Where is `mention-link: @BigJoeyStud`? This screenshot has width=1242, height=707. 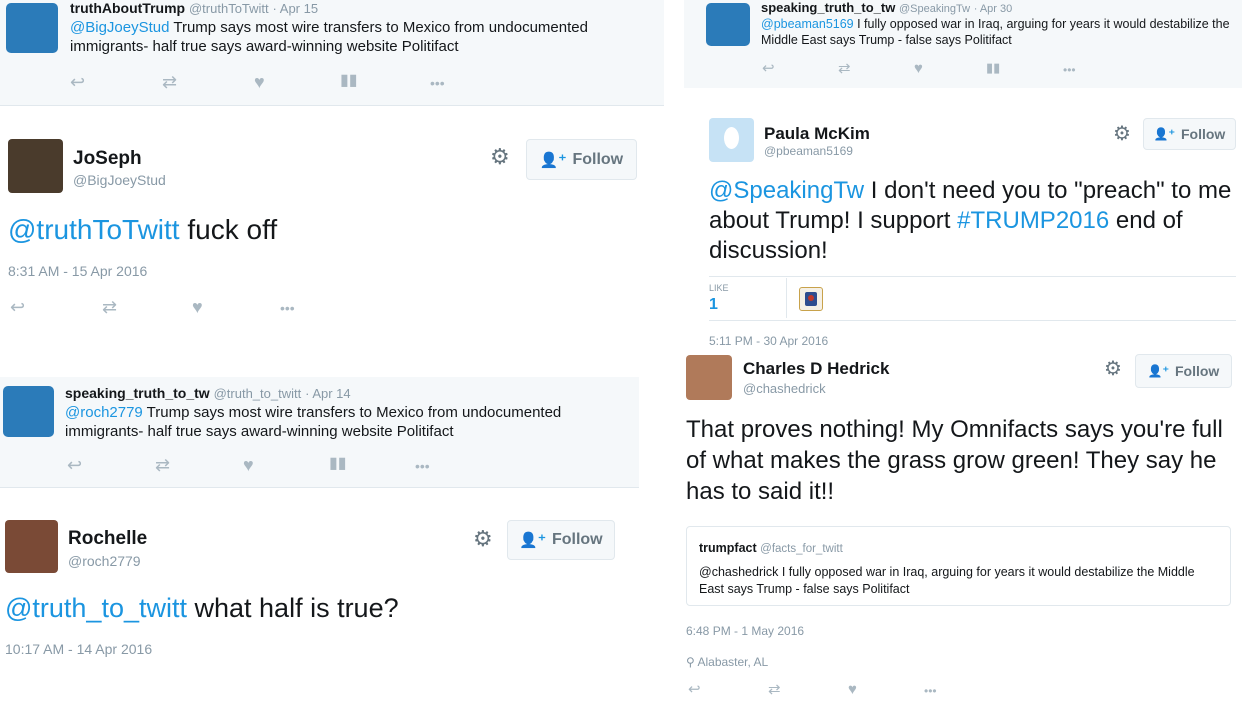
mention-link: @BigJoeyStud is located at coordinates (119, 27).